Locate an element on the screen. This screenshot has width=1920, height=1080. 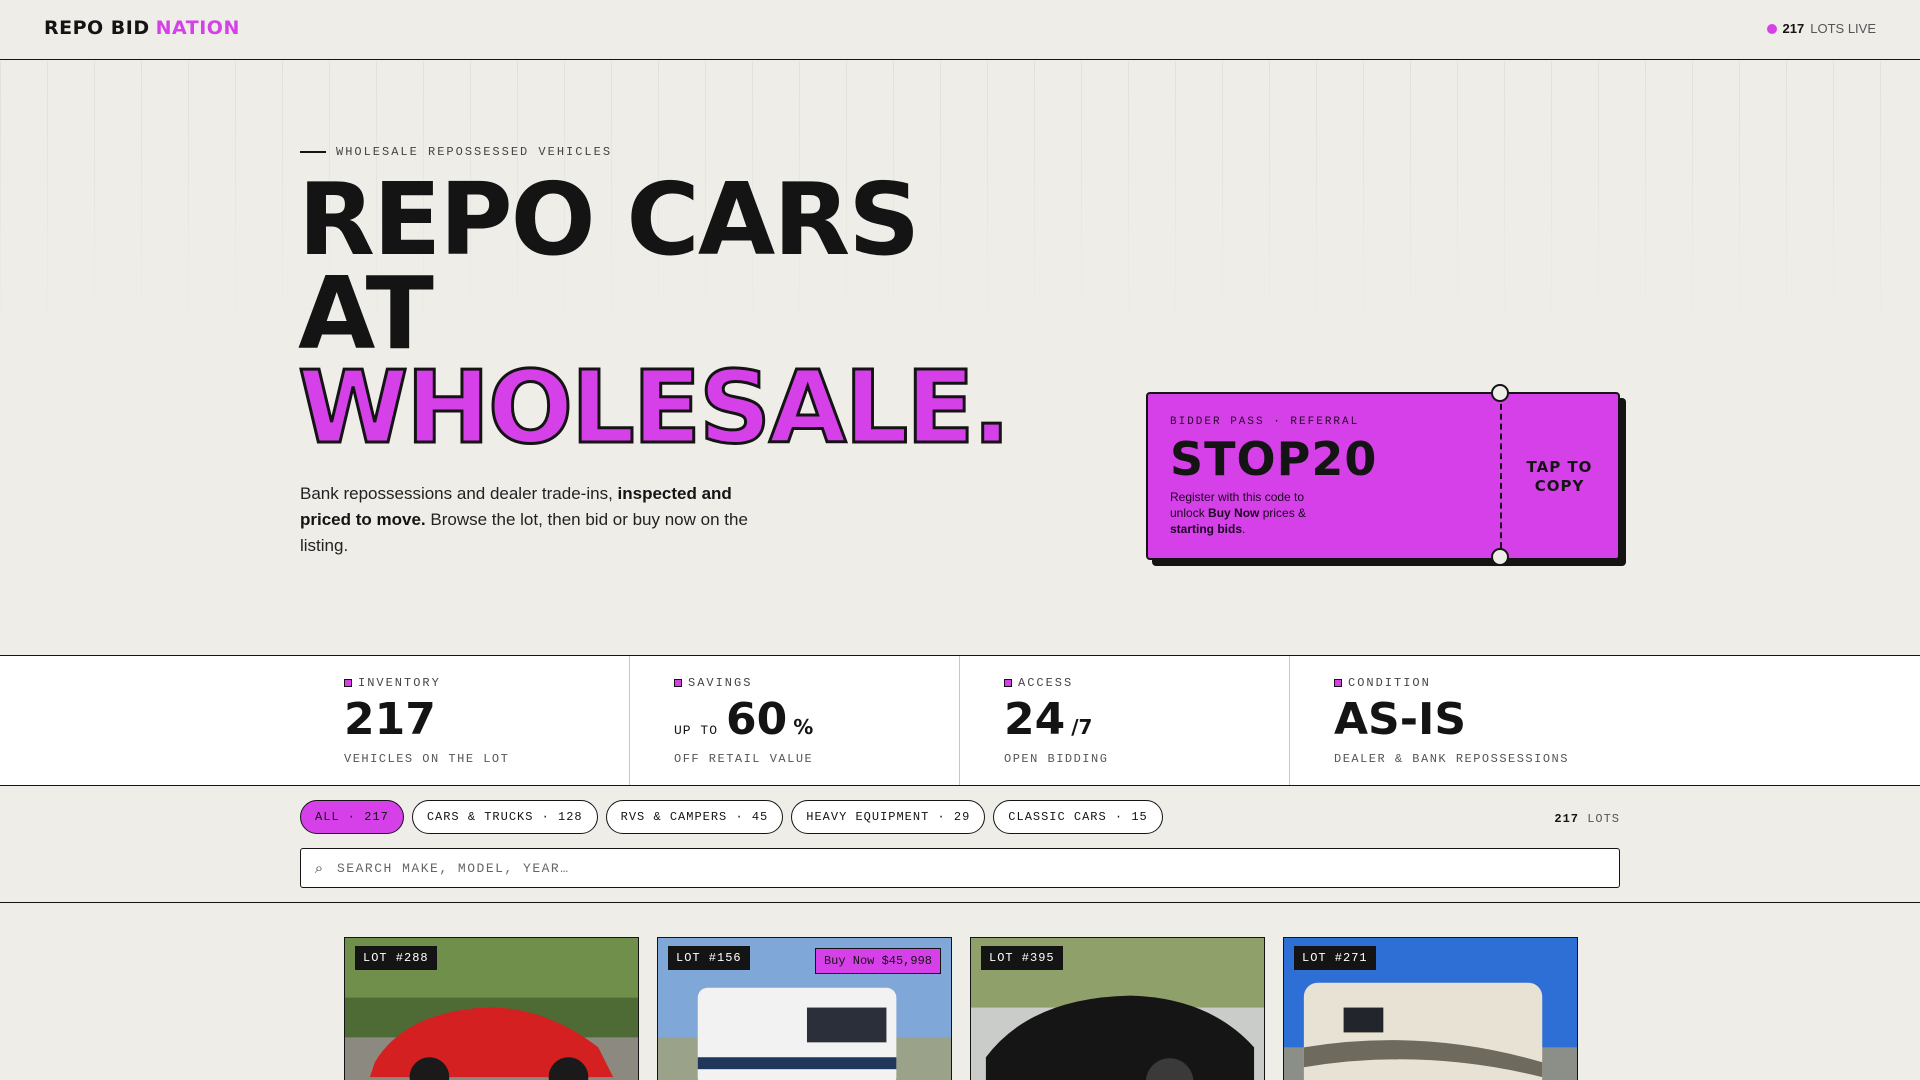
stat-value: 217 is located at coordinates (390, 719).